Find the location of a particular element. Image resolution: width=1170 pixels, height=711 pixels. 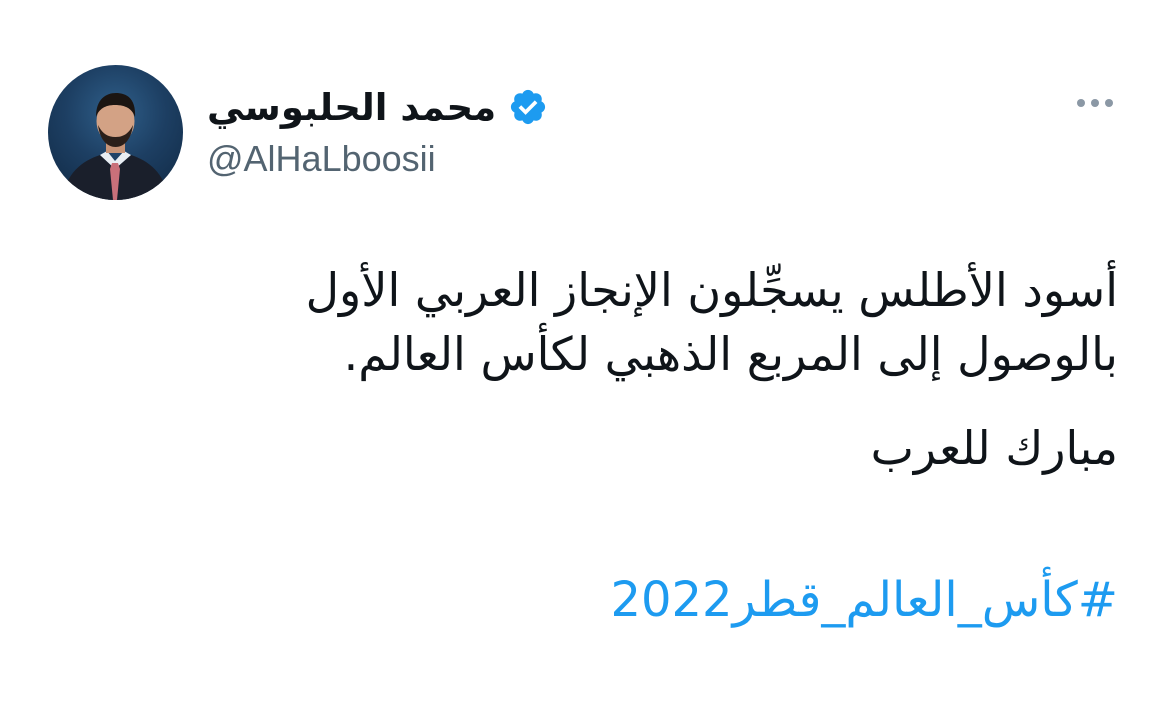

tweet-paragraph: مبارك للعرب is located at coordinates (994, 448).